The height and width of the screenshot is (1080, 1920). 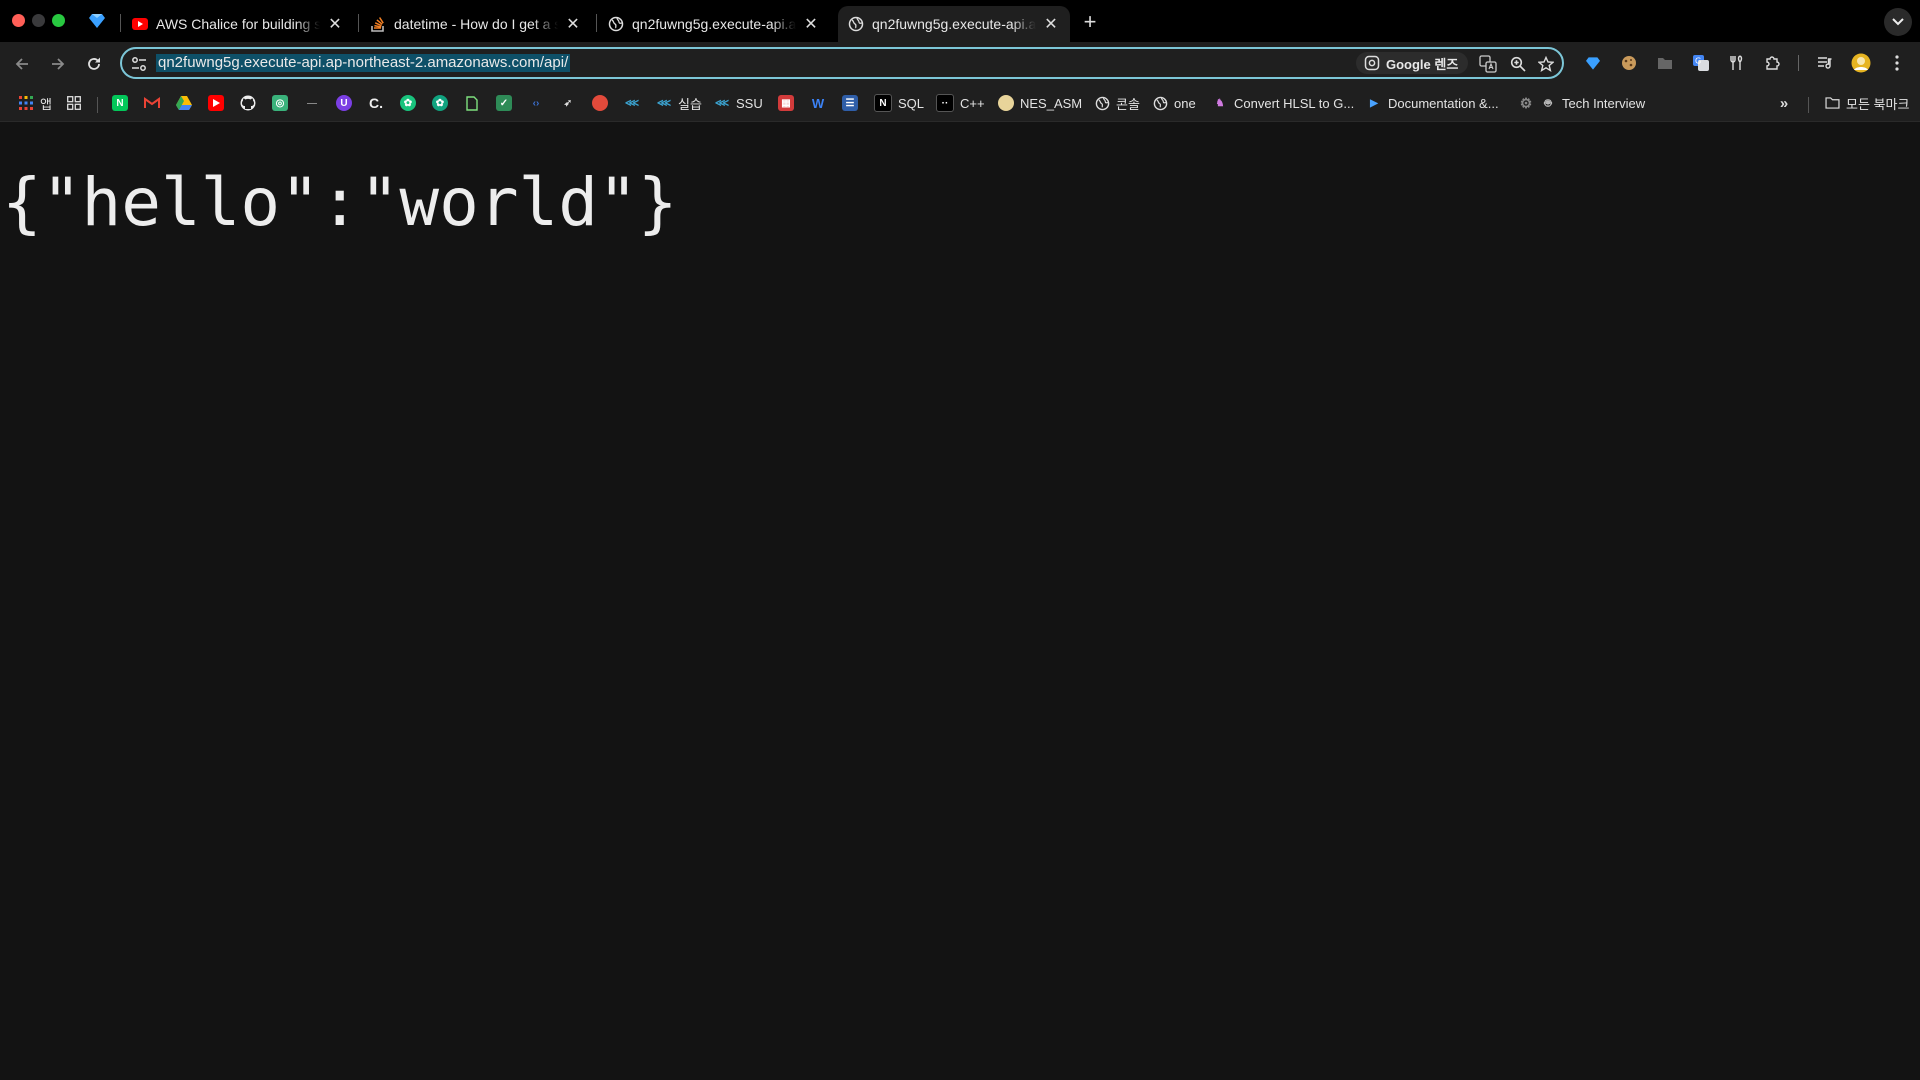 I want to click on pinned-tab, so click(x=97, y=21).